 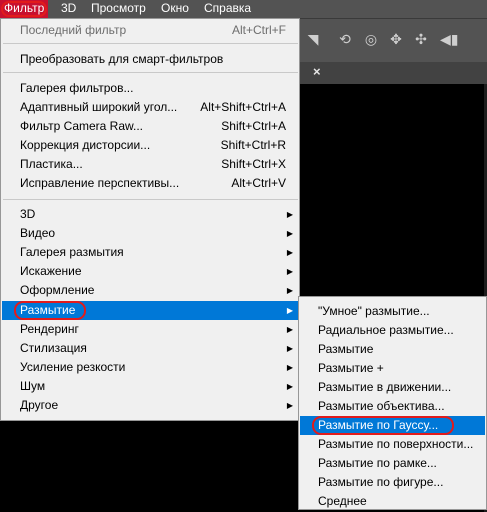 What do you see at coordinates (393, 73) in the screenshot?
I see `document-tab` at bounding box center [393, 73].